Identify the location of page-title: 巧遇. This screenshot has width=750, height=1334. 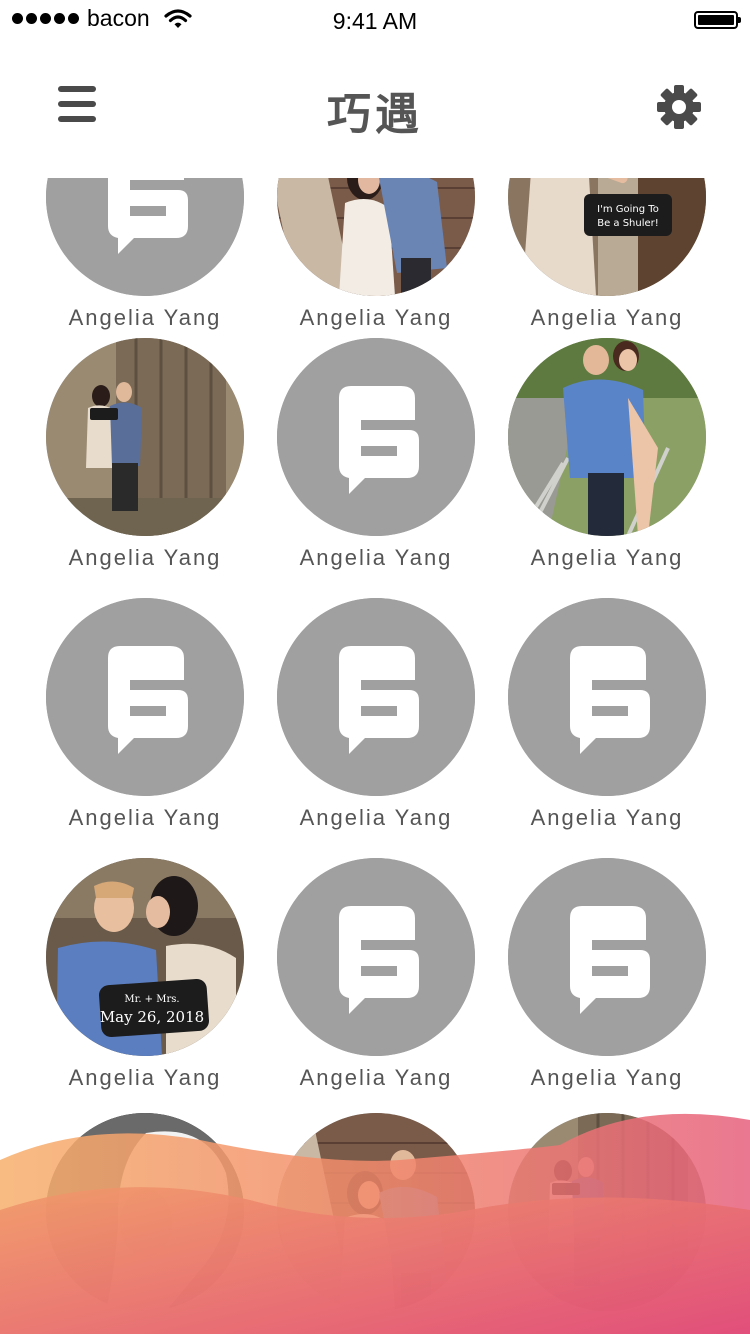
(375, 114).